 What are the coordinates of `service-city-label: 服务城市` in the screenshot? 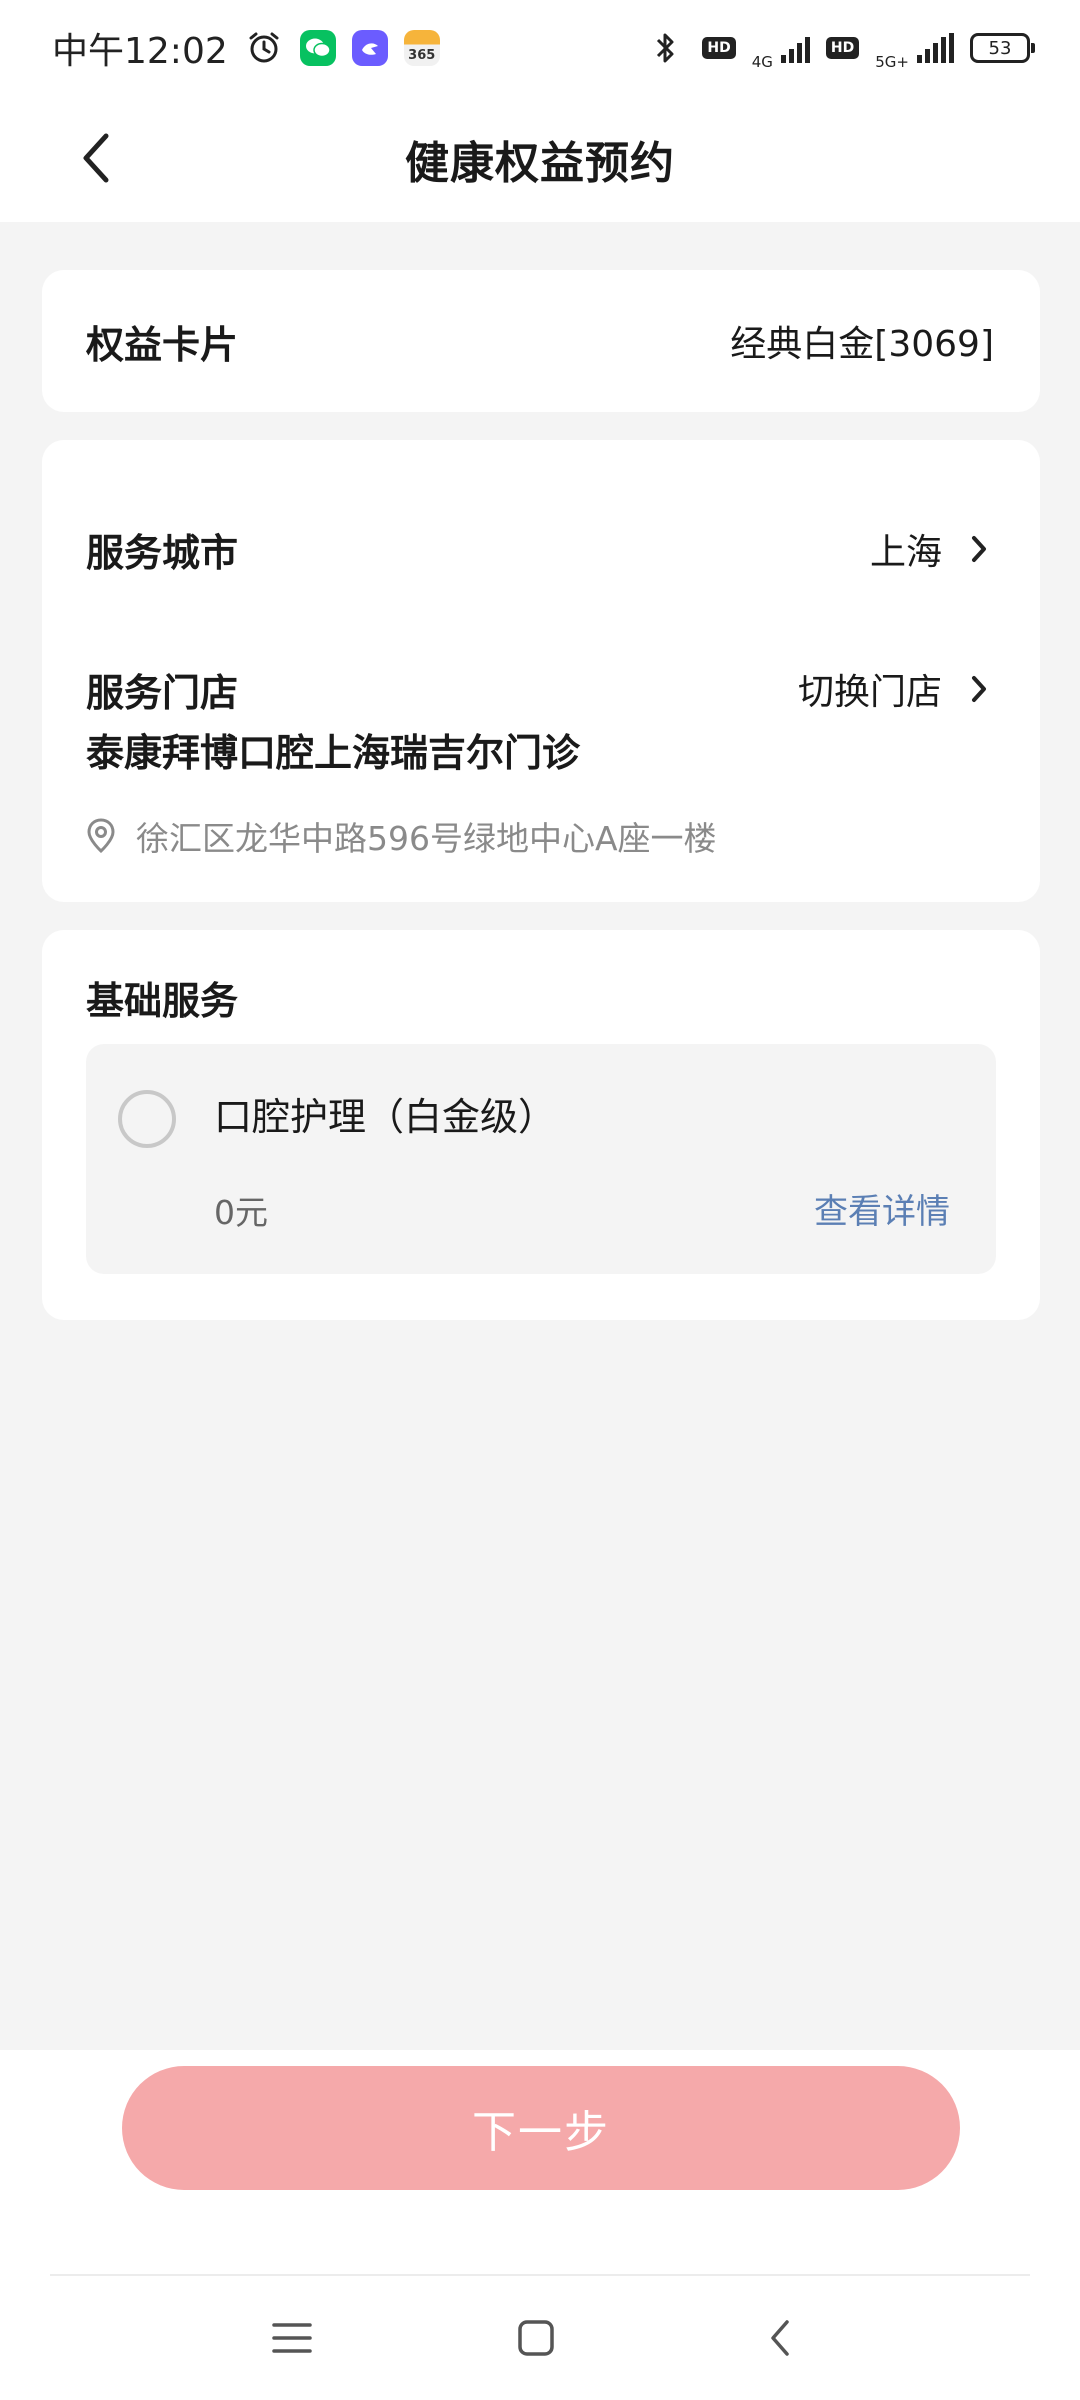 It's located at (162, 552).